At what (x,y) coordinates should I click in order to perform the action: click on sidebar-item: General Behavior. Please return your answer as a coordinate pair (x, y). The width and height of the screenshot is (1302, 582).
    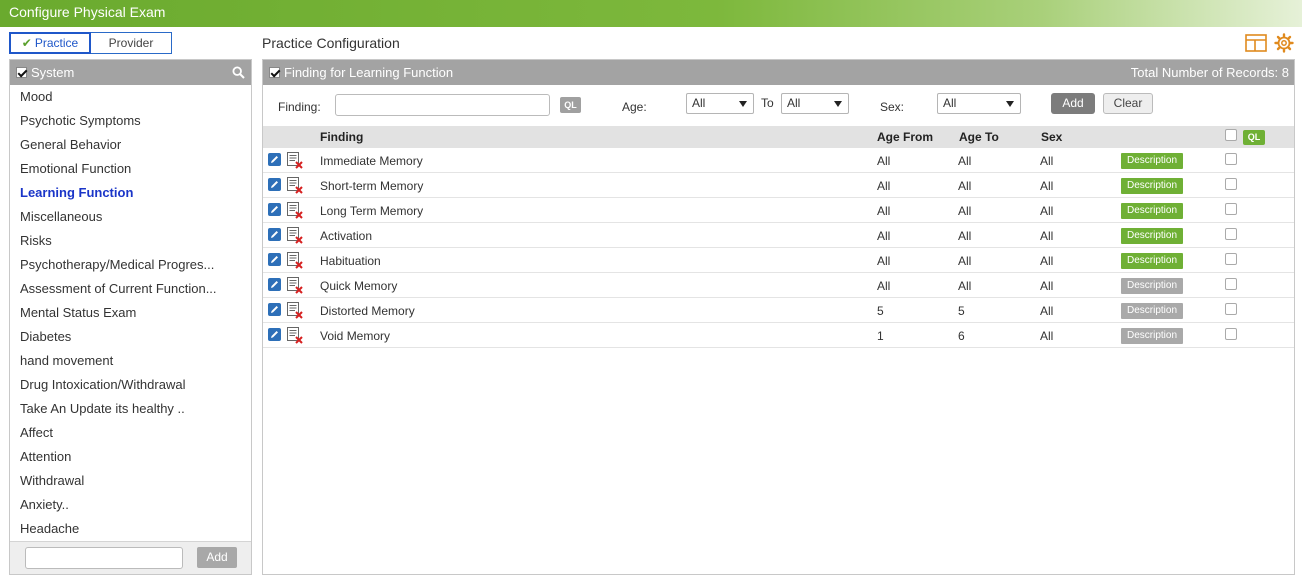
    Looking at the image, I should click on (130, 145).